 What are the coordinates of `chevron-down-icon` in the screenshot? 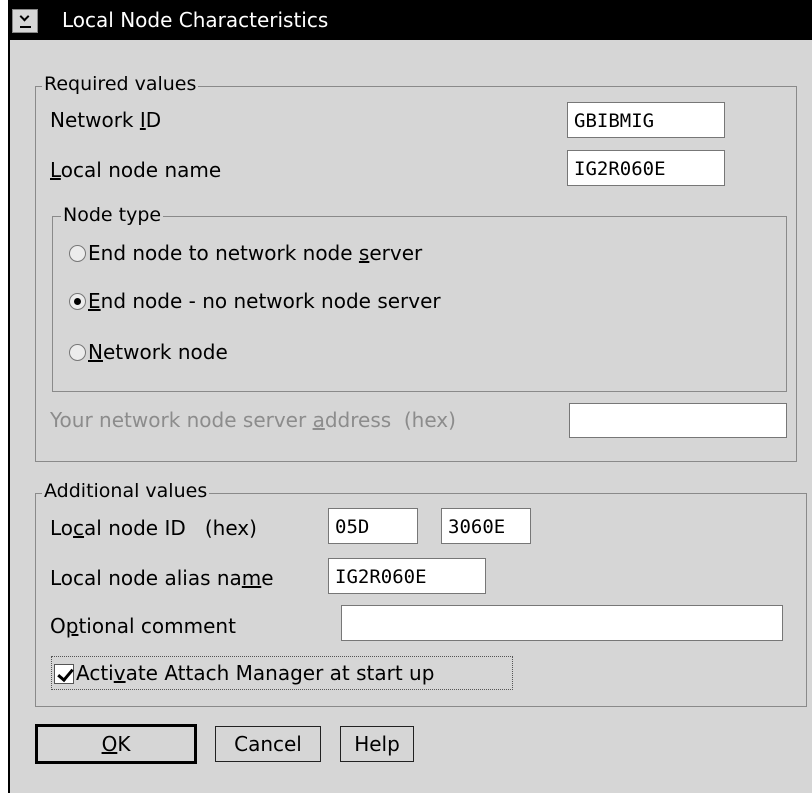 It's located at (24, 16).